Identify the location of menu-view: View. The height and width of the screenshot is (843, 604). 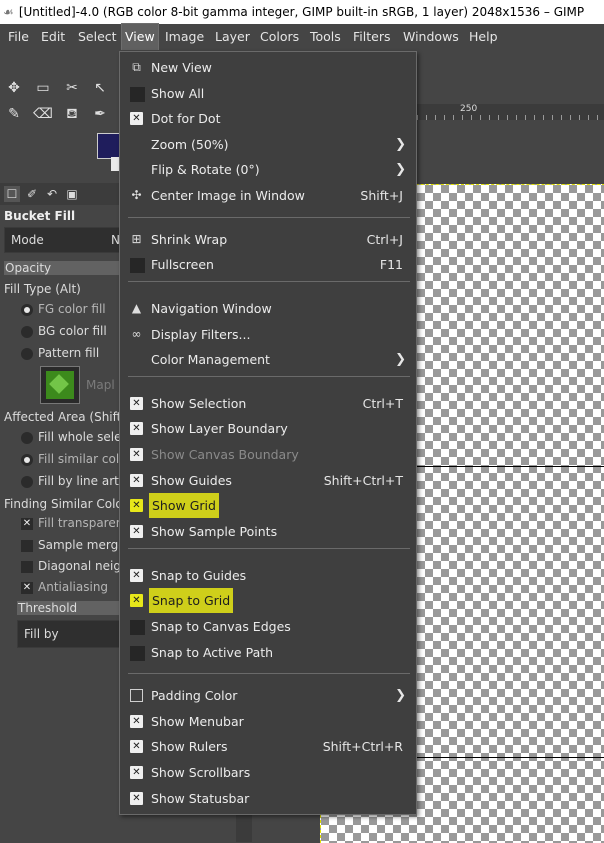
(140, 37).